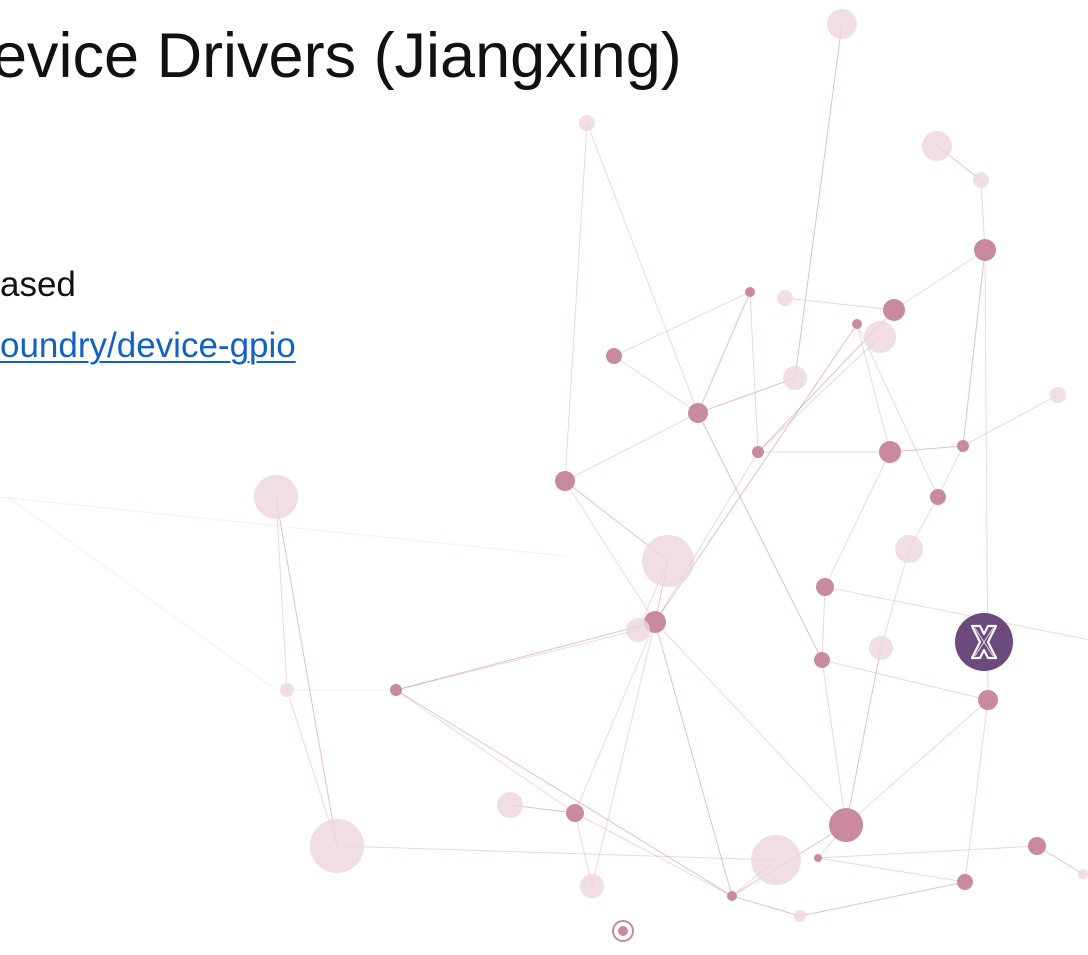 Image resolution: width=1088 pixels, height=955 pixels. Describe the element at coordinates (38, 284) in the screenshot. I see `body-text-line: ased` at that location.